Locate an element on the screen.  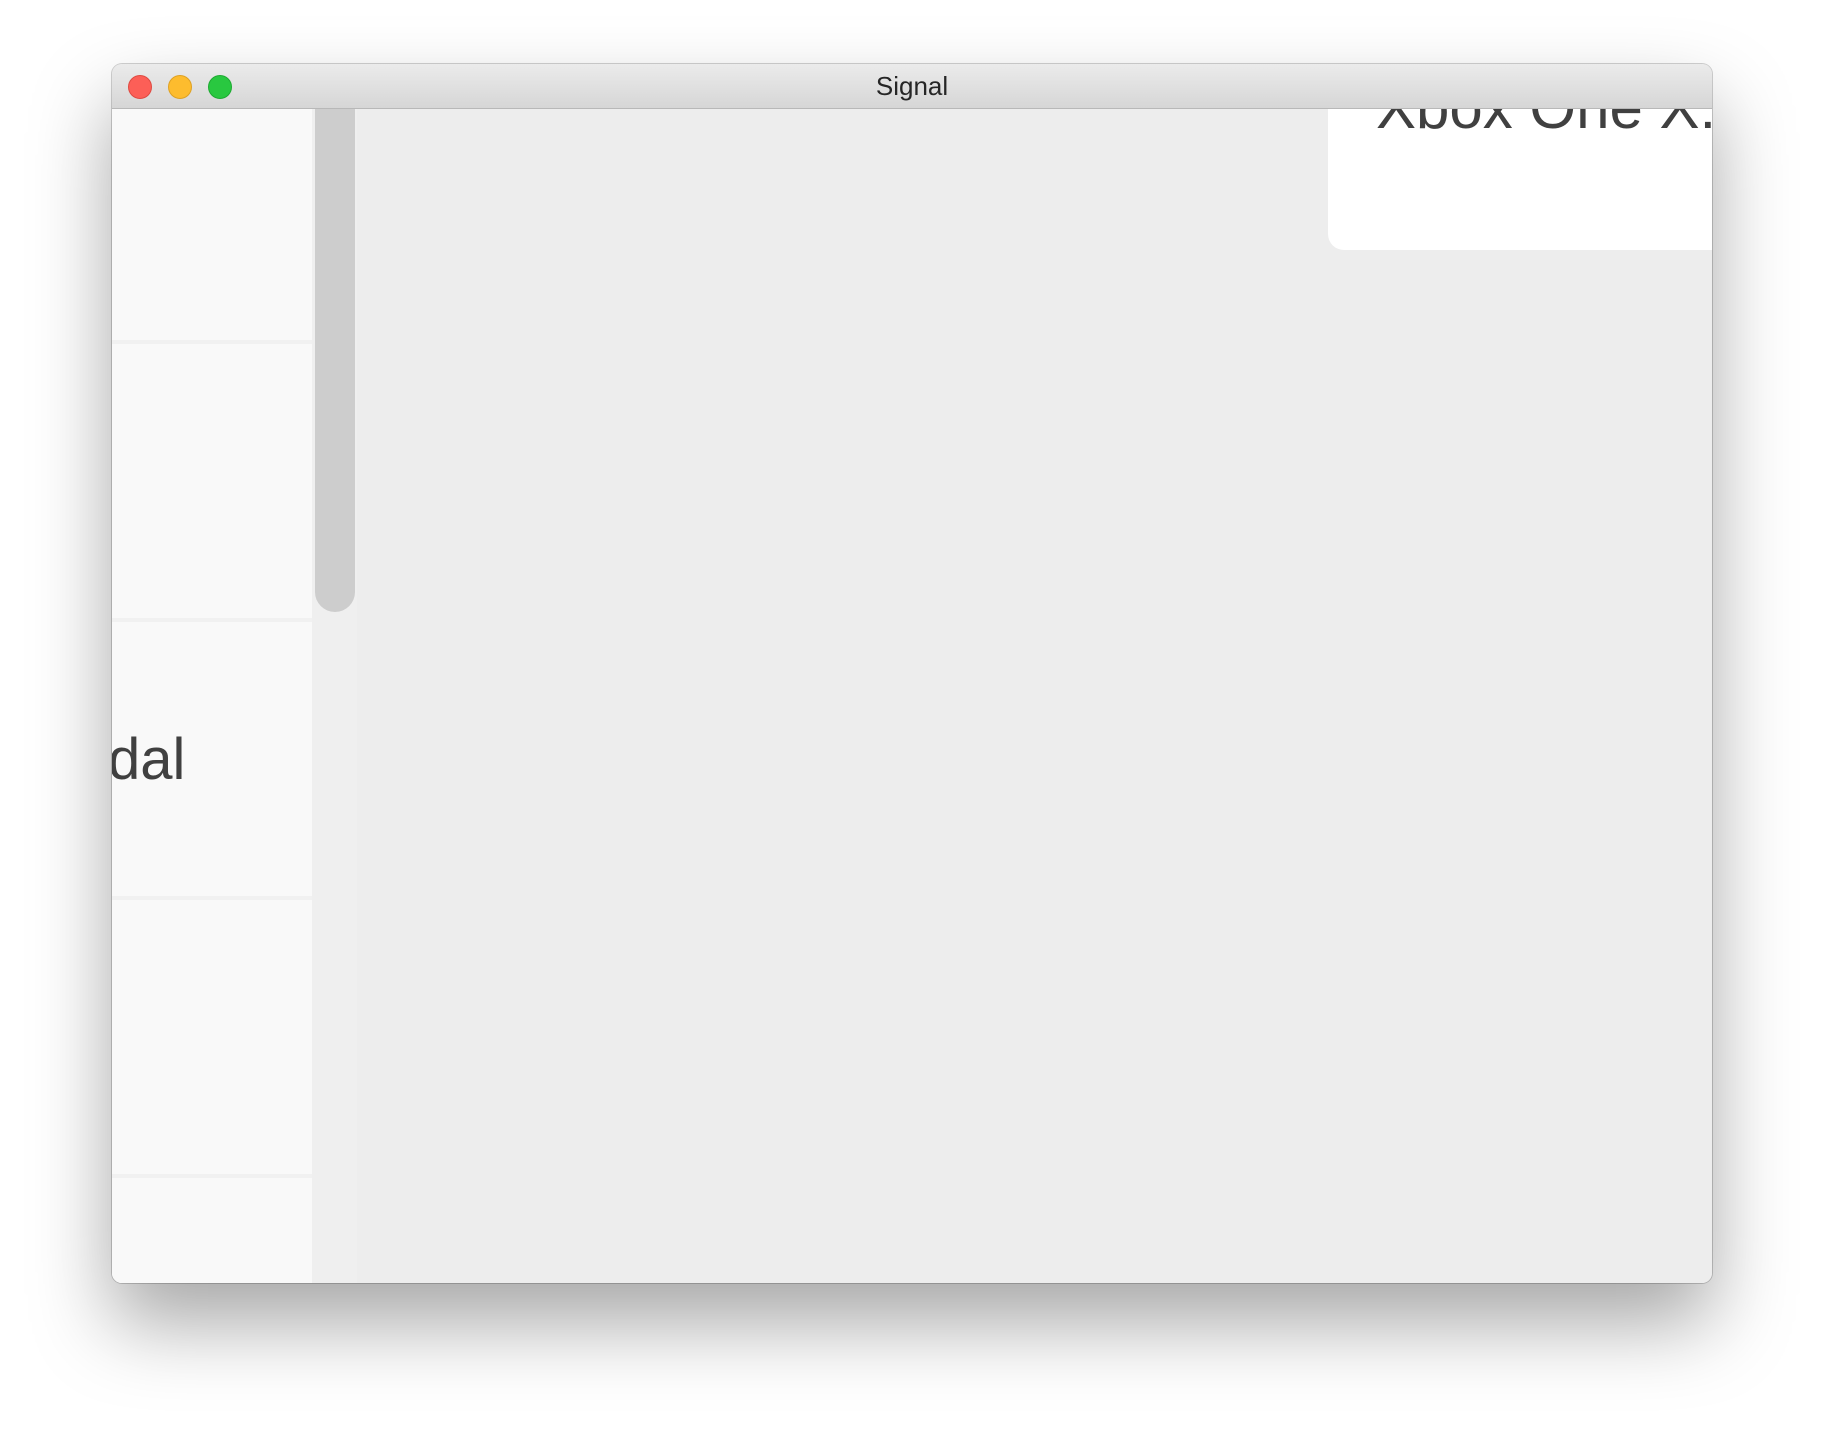
title-bar: Signal is located at coordinates (912, 86).